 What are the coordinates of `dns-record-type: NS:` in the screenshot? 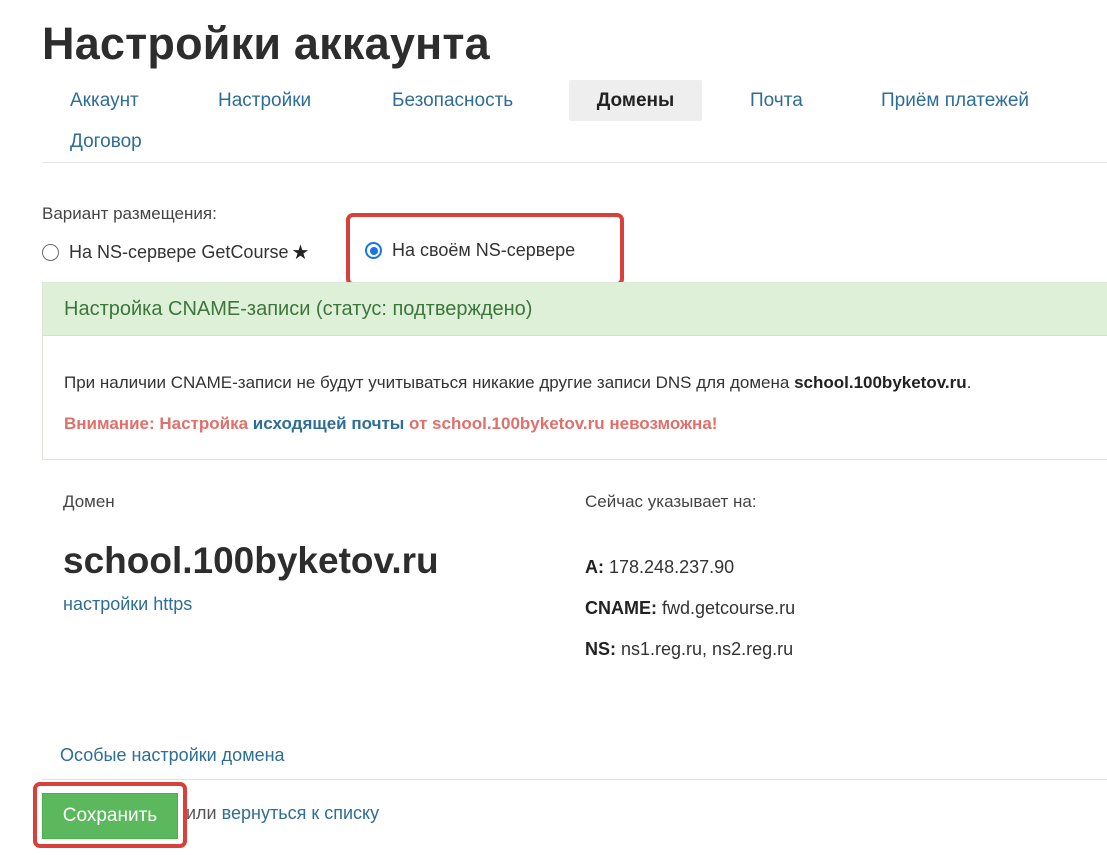 It's located at (600, 649).